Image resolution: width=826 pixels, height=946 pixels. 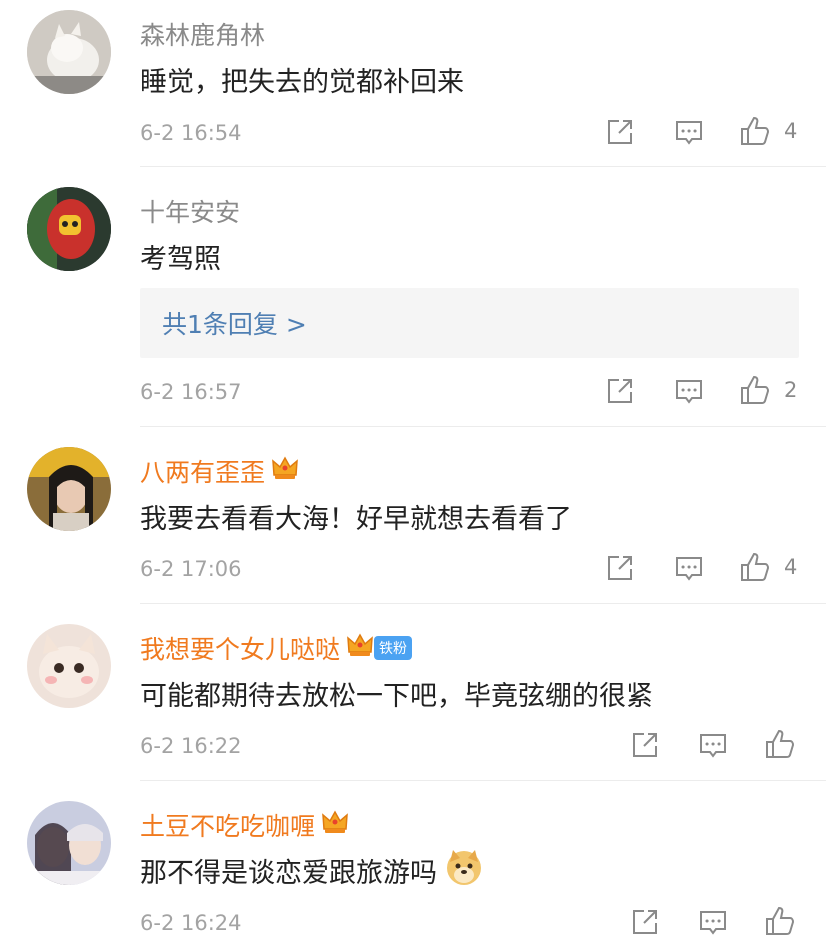 What do you see at coordinates (276, 648) in the screenshot?
I see `username: 我想要个女儿哒哒 铁粉` at bounding box center [276, 648].